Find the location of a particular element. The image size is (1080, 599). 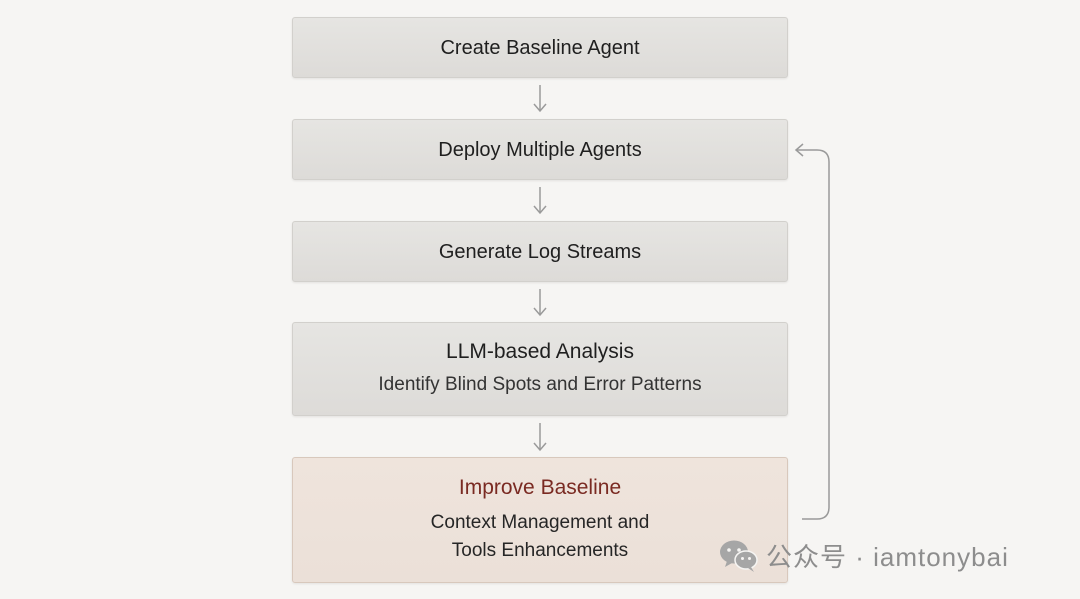

step-deploy-multiple-agents: Deploy Multiple Agents is located at coordinates (540, 149).